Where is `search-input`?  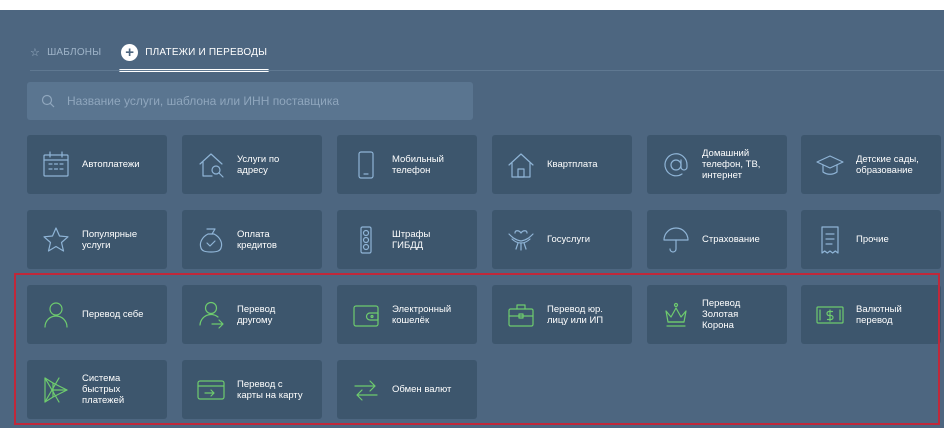
search-input is located at coordinates (257, 101).